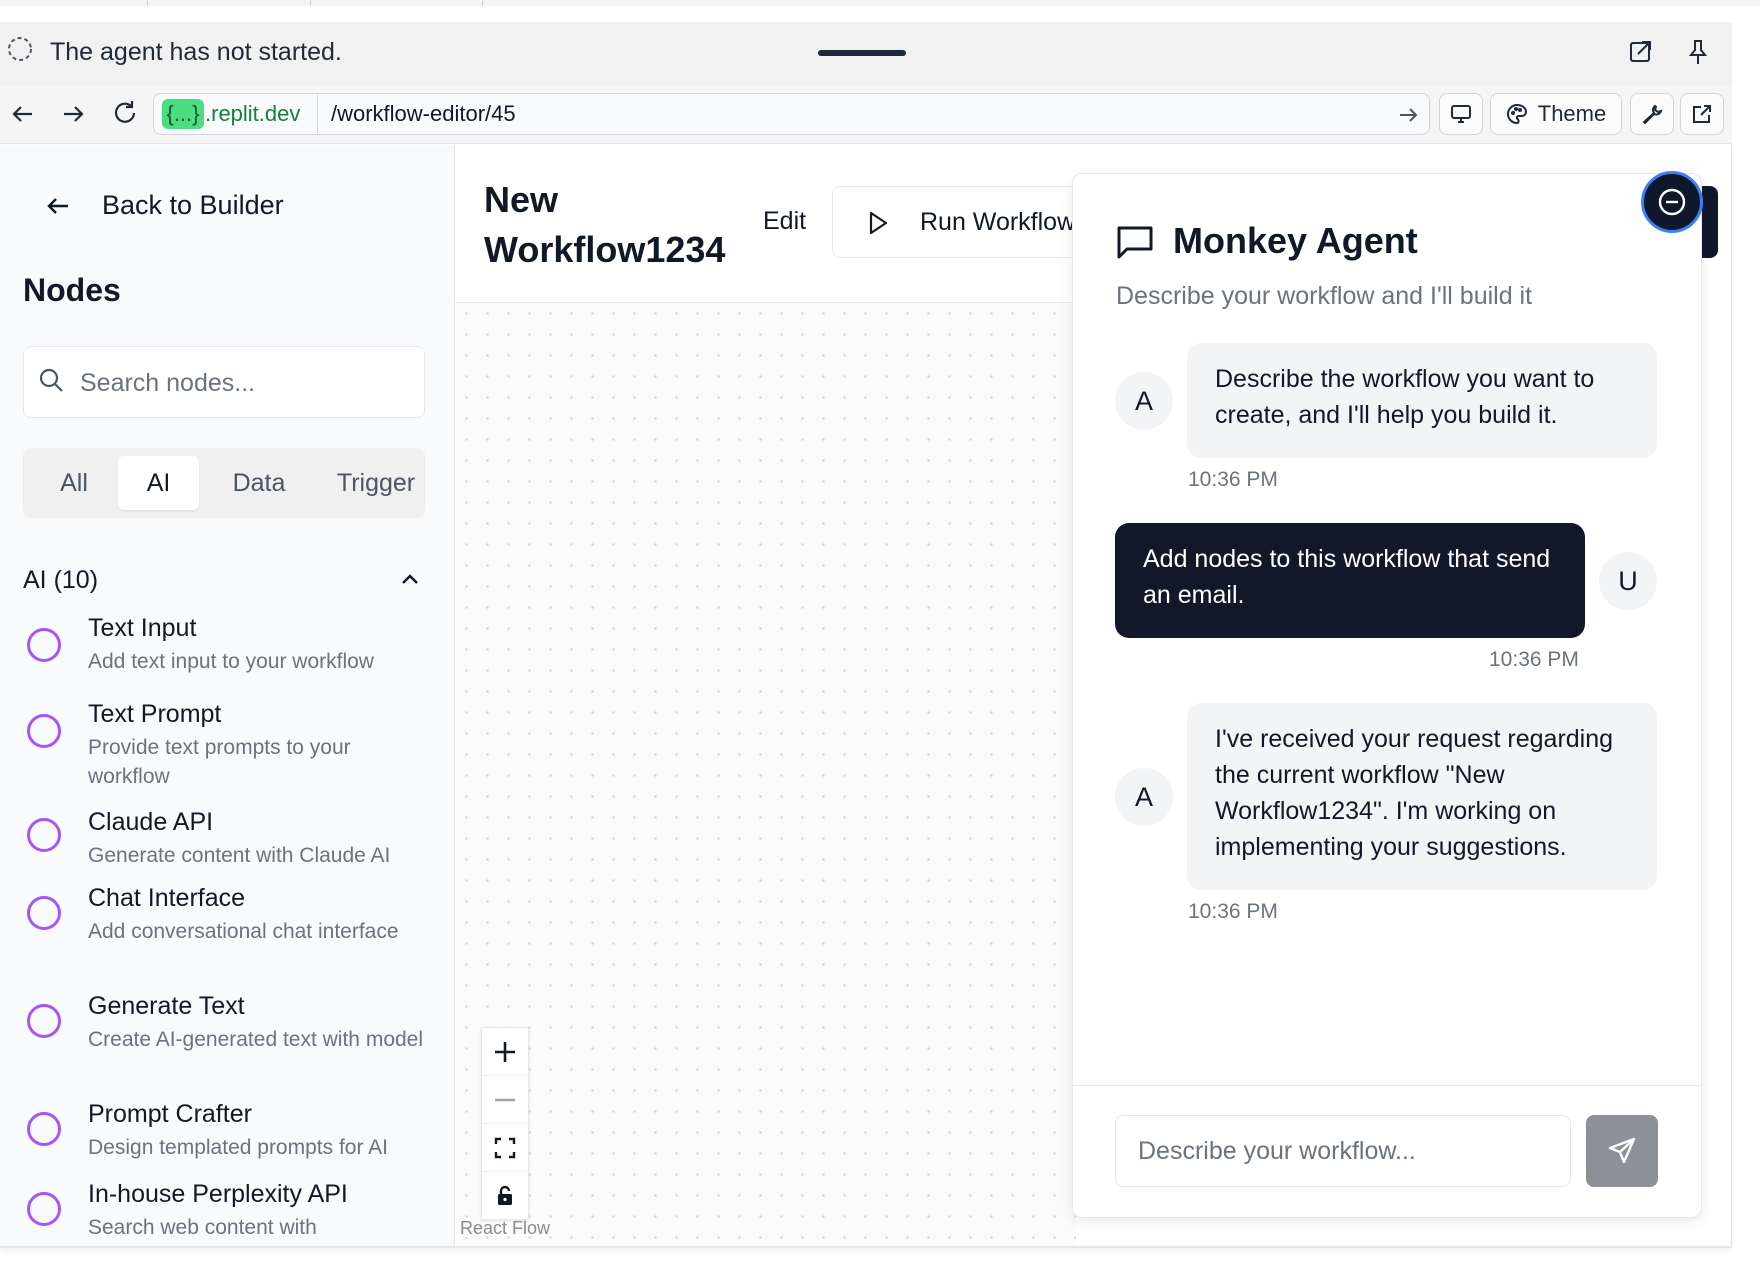  I want to click on node-description: Create AI-generated text with model, so click(256, 1039).